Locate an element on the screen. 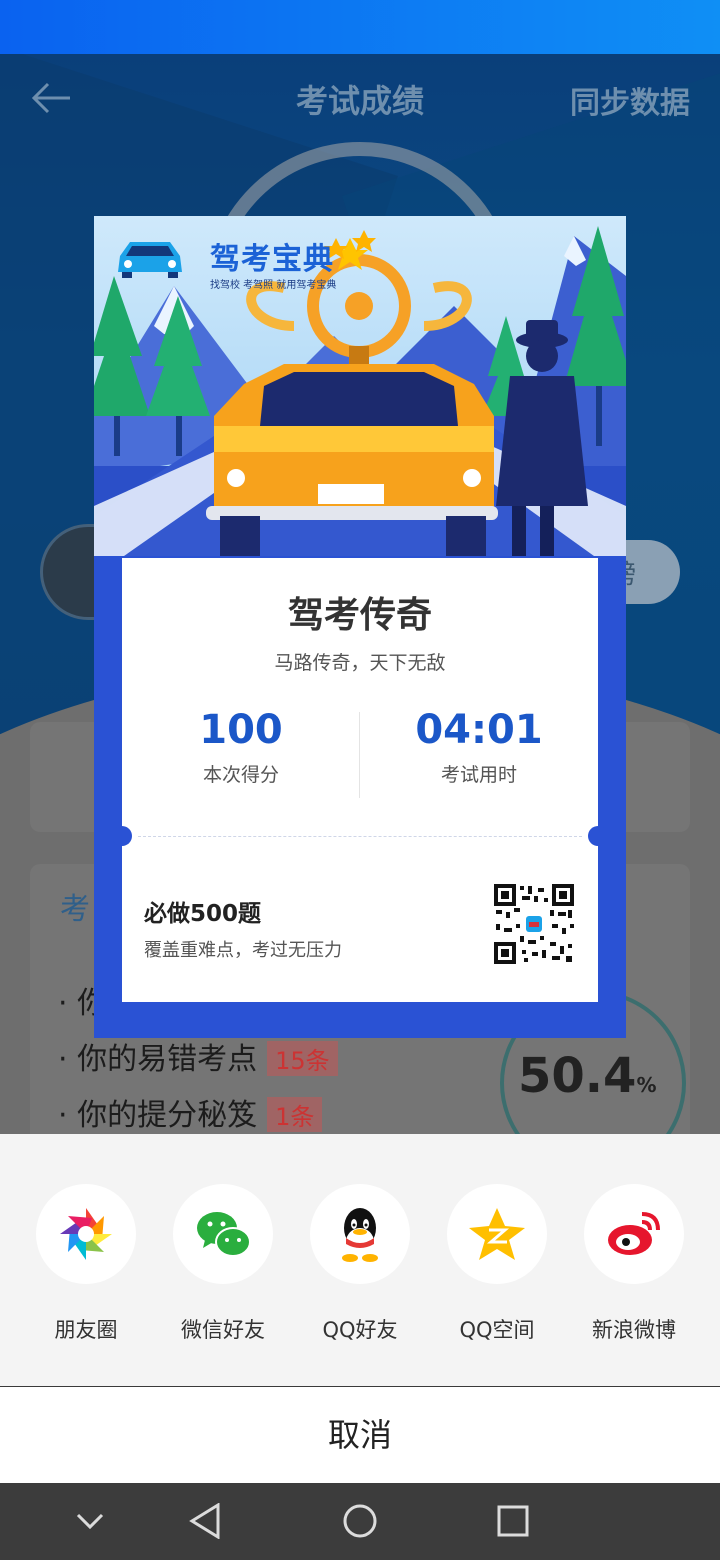  share-label: 新浪微博 is located at coordinates (634, 1330).